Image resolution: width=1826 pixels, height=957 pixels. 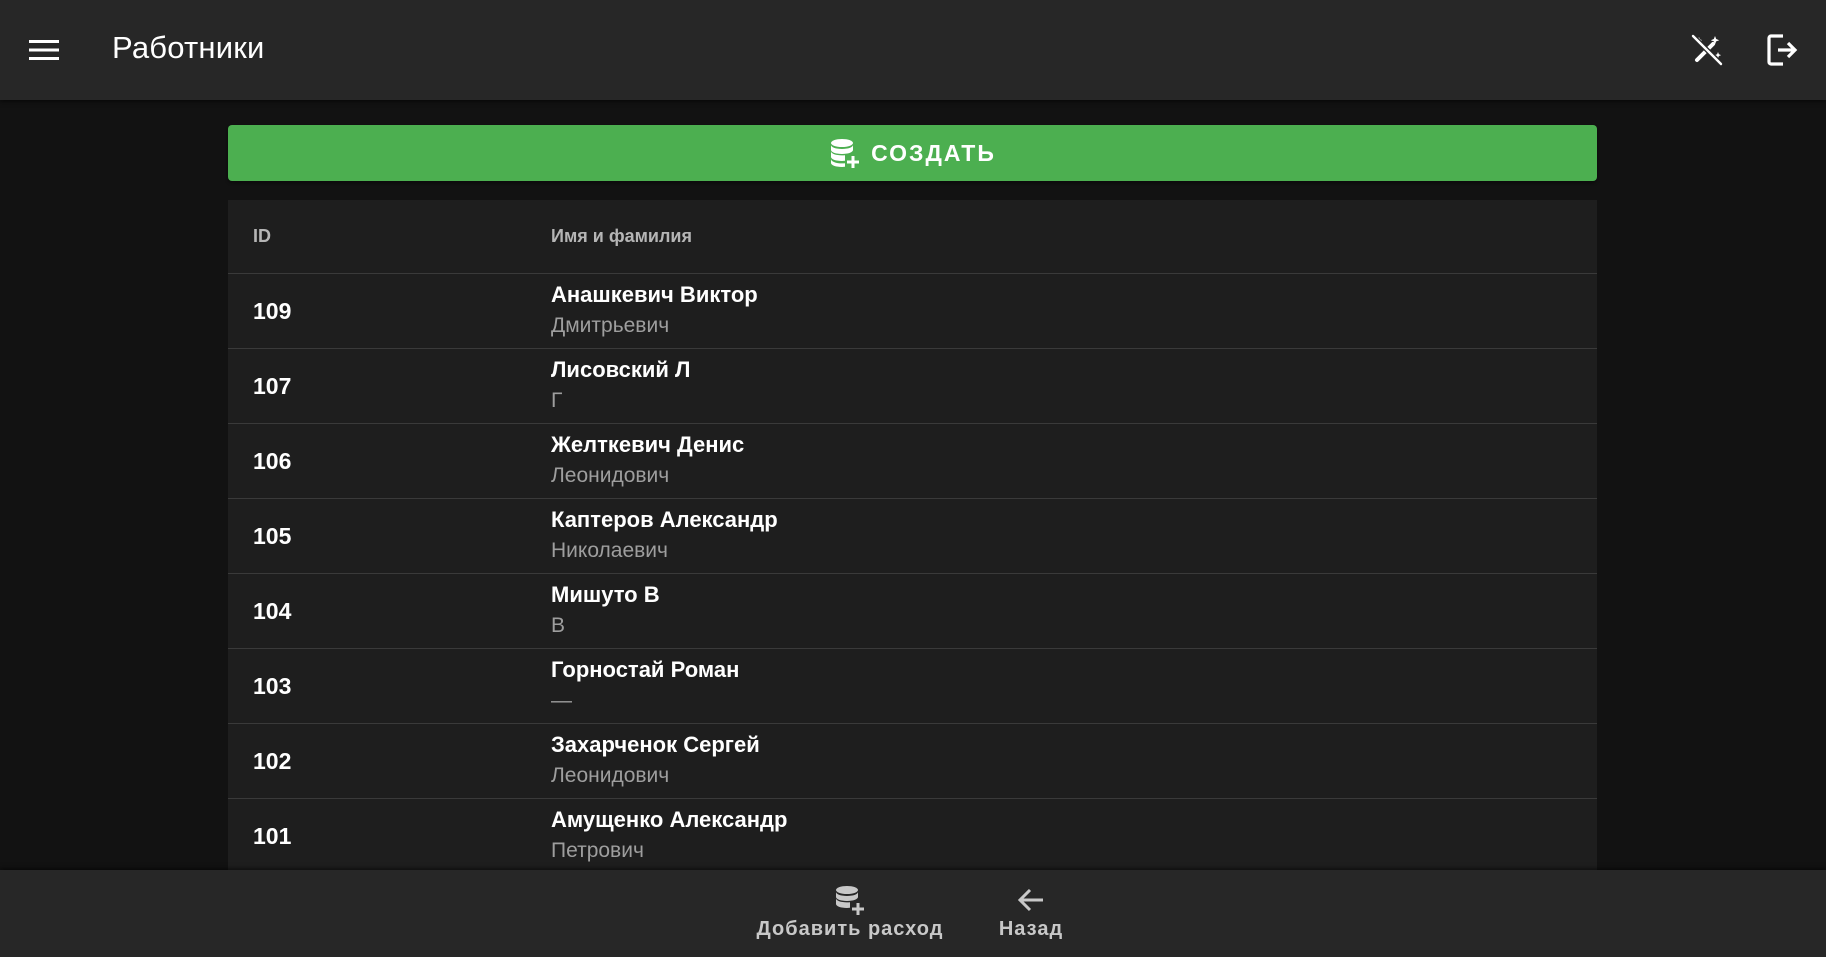 What do you see at coordinates (654, 294) in the screenshot?
I see `worker-name: Анашкевич Виктор` at bounding box center [654, 294].